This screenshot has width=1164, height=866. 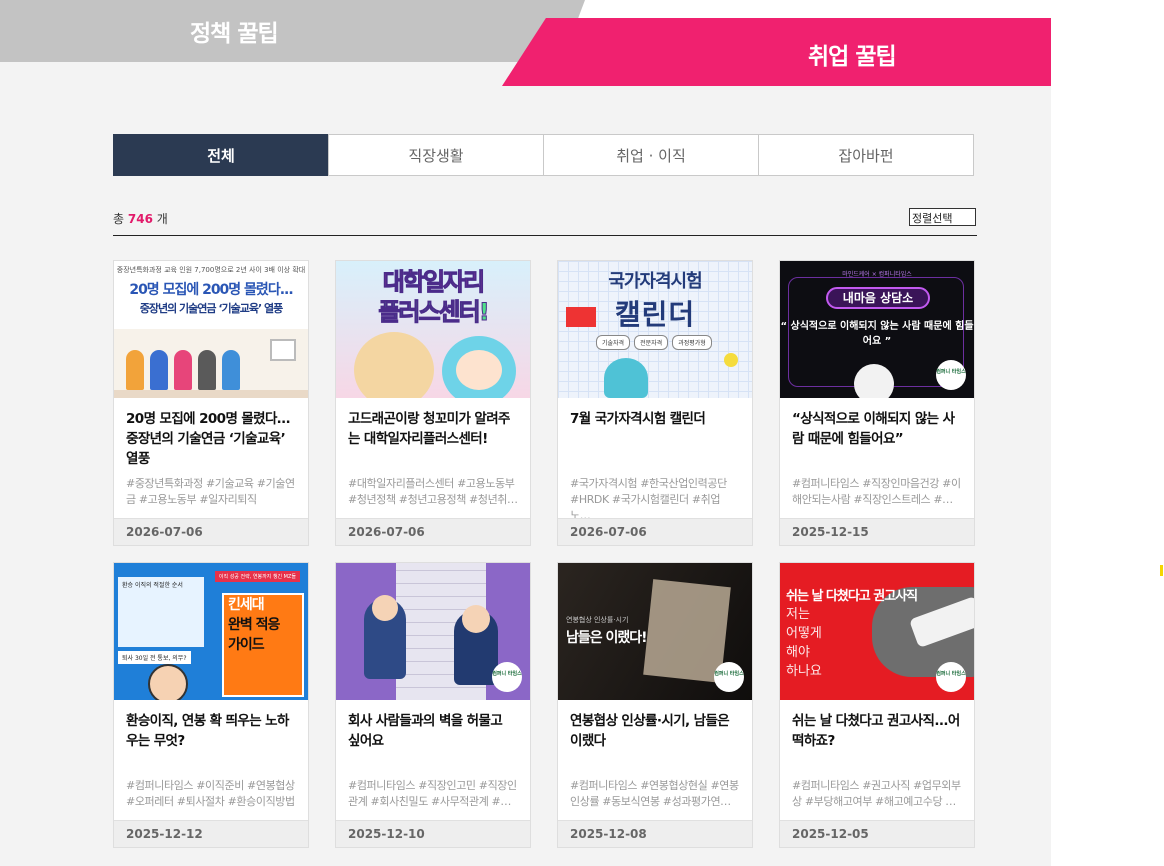 I want to click on divider, so click(x=545, y=235).